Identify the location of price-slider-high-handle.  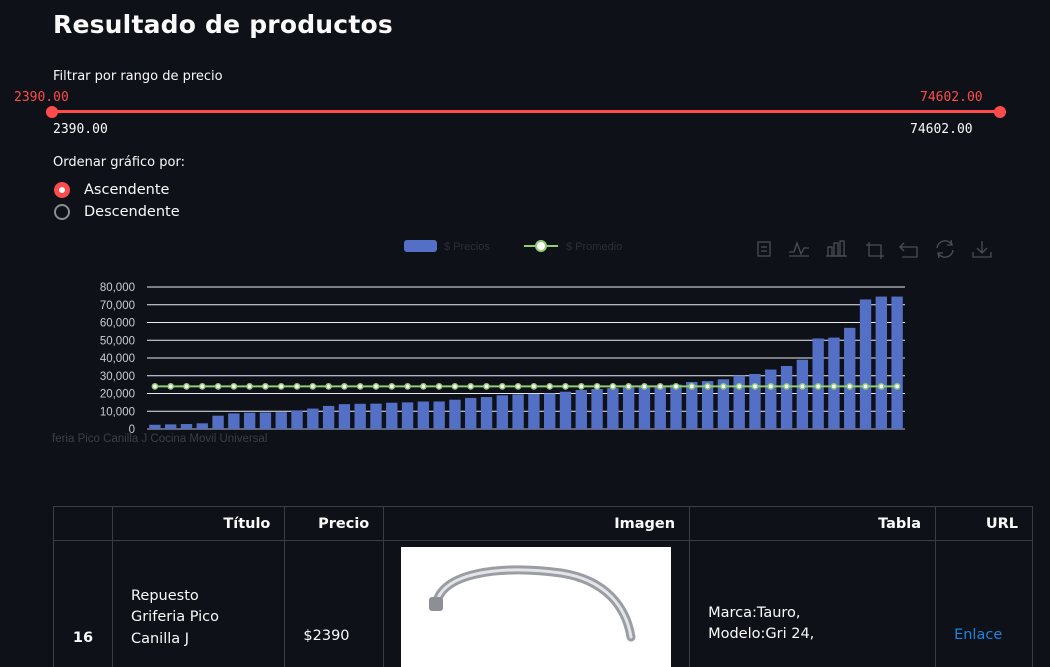
(1000, 112).